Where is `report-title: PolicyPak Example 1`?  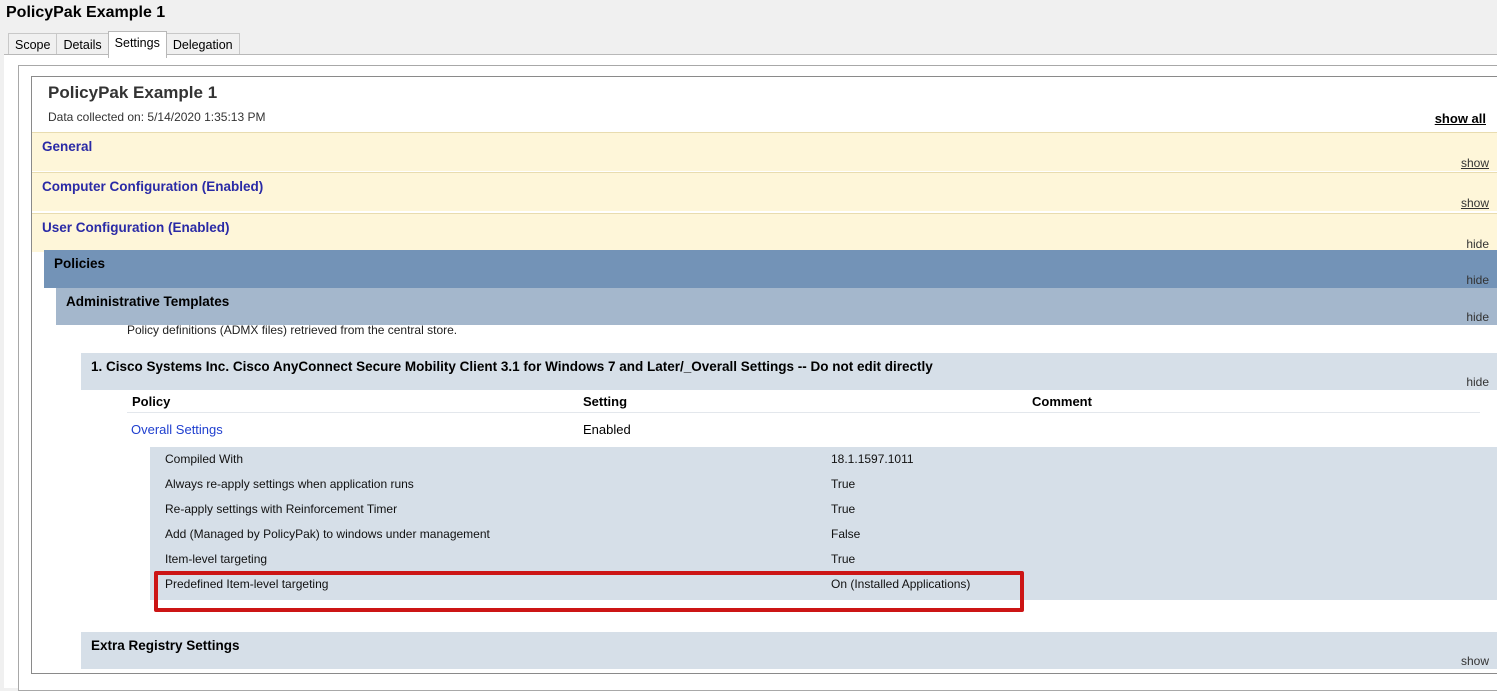 report-title: PolicyPak Example 1 is located at coordinates (133, 92).